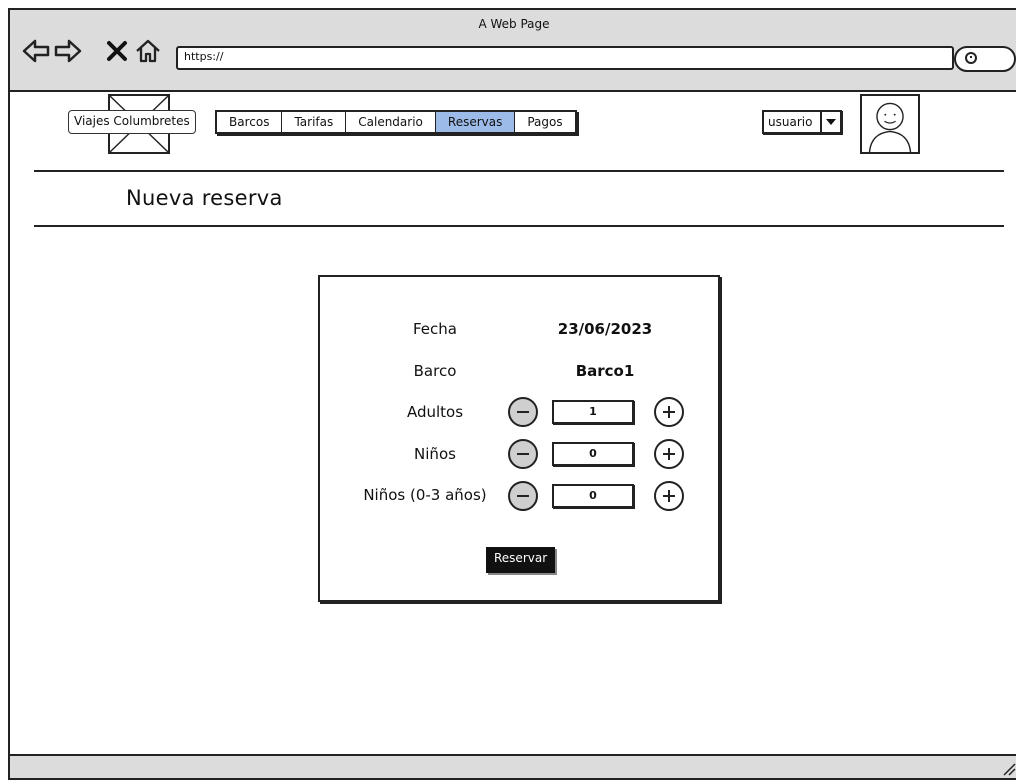  I want to click on brand-button: Viajes Columbretes, so click(132, 122).